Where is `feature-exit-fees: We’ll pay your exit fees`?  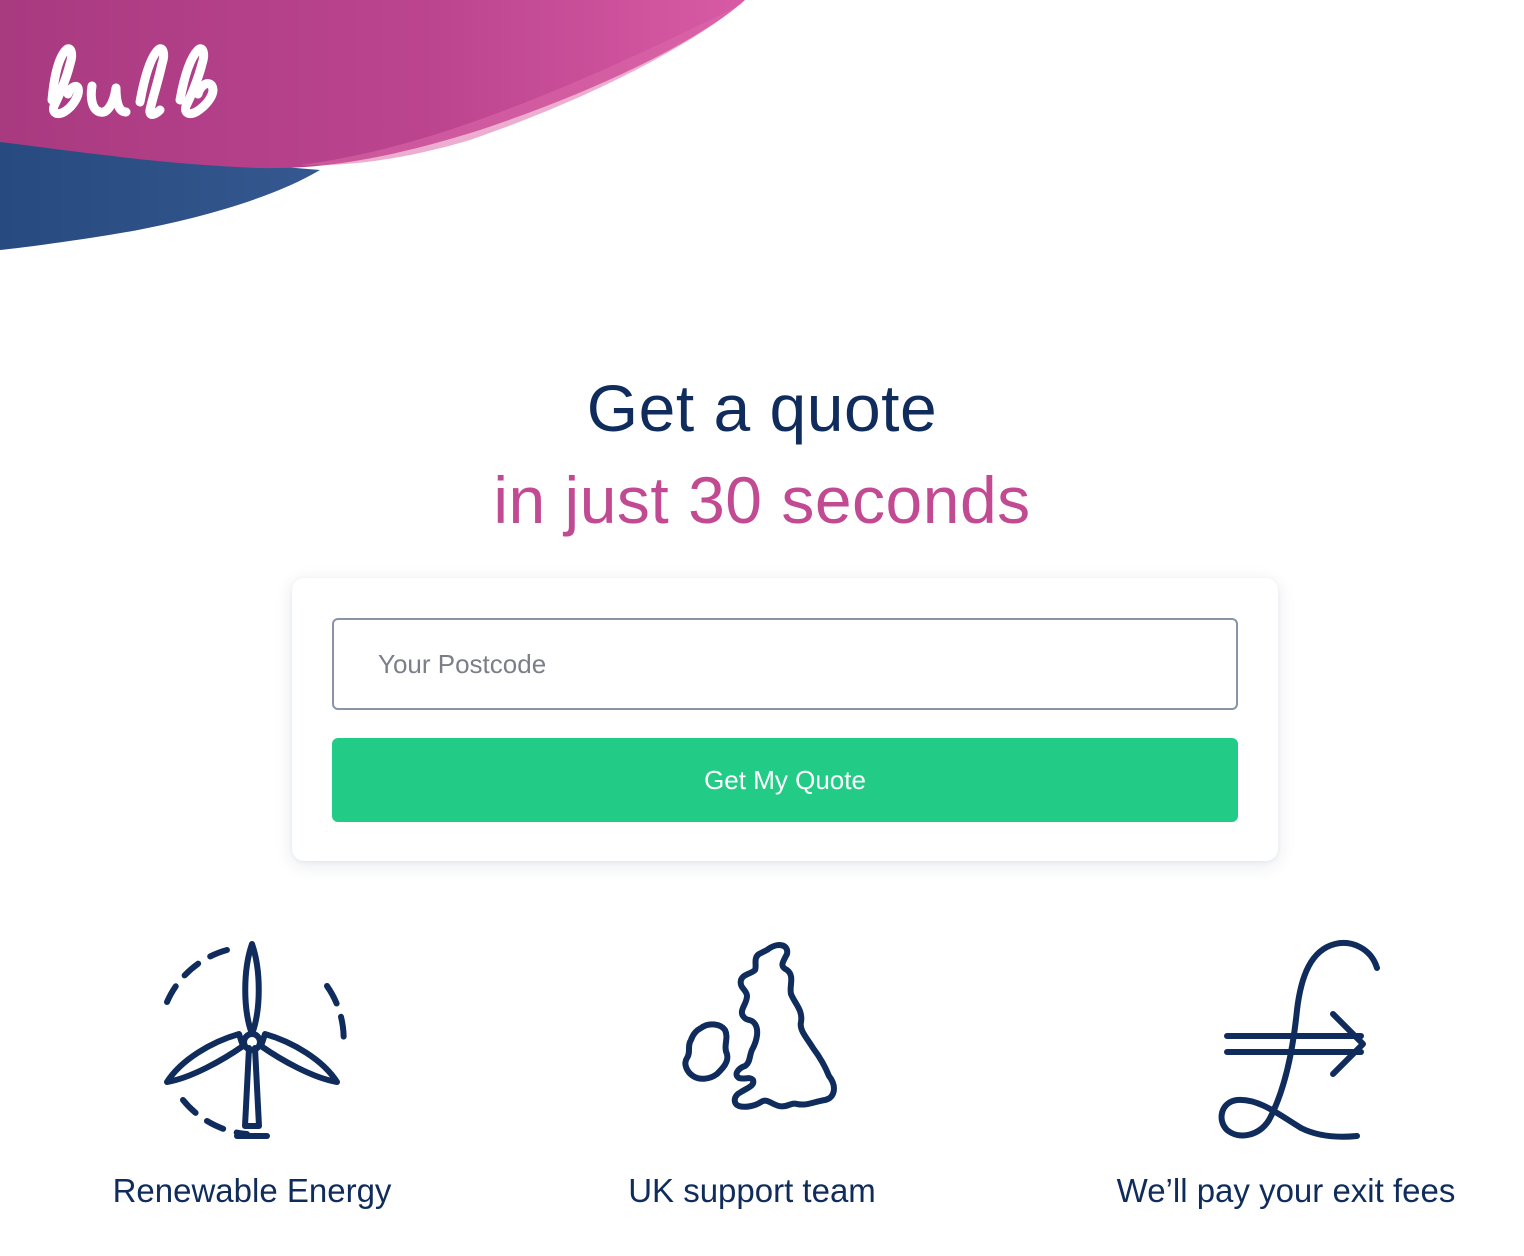
feature-exit-fees: We’ll pay your exit fees is located at coordinates (1286, 1069).